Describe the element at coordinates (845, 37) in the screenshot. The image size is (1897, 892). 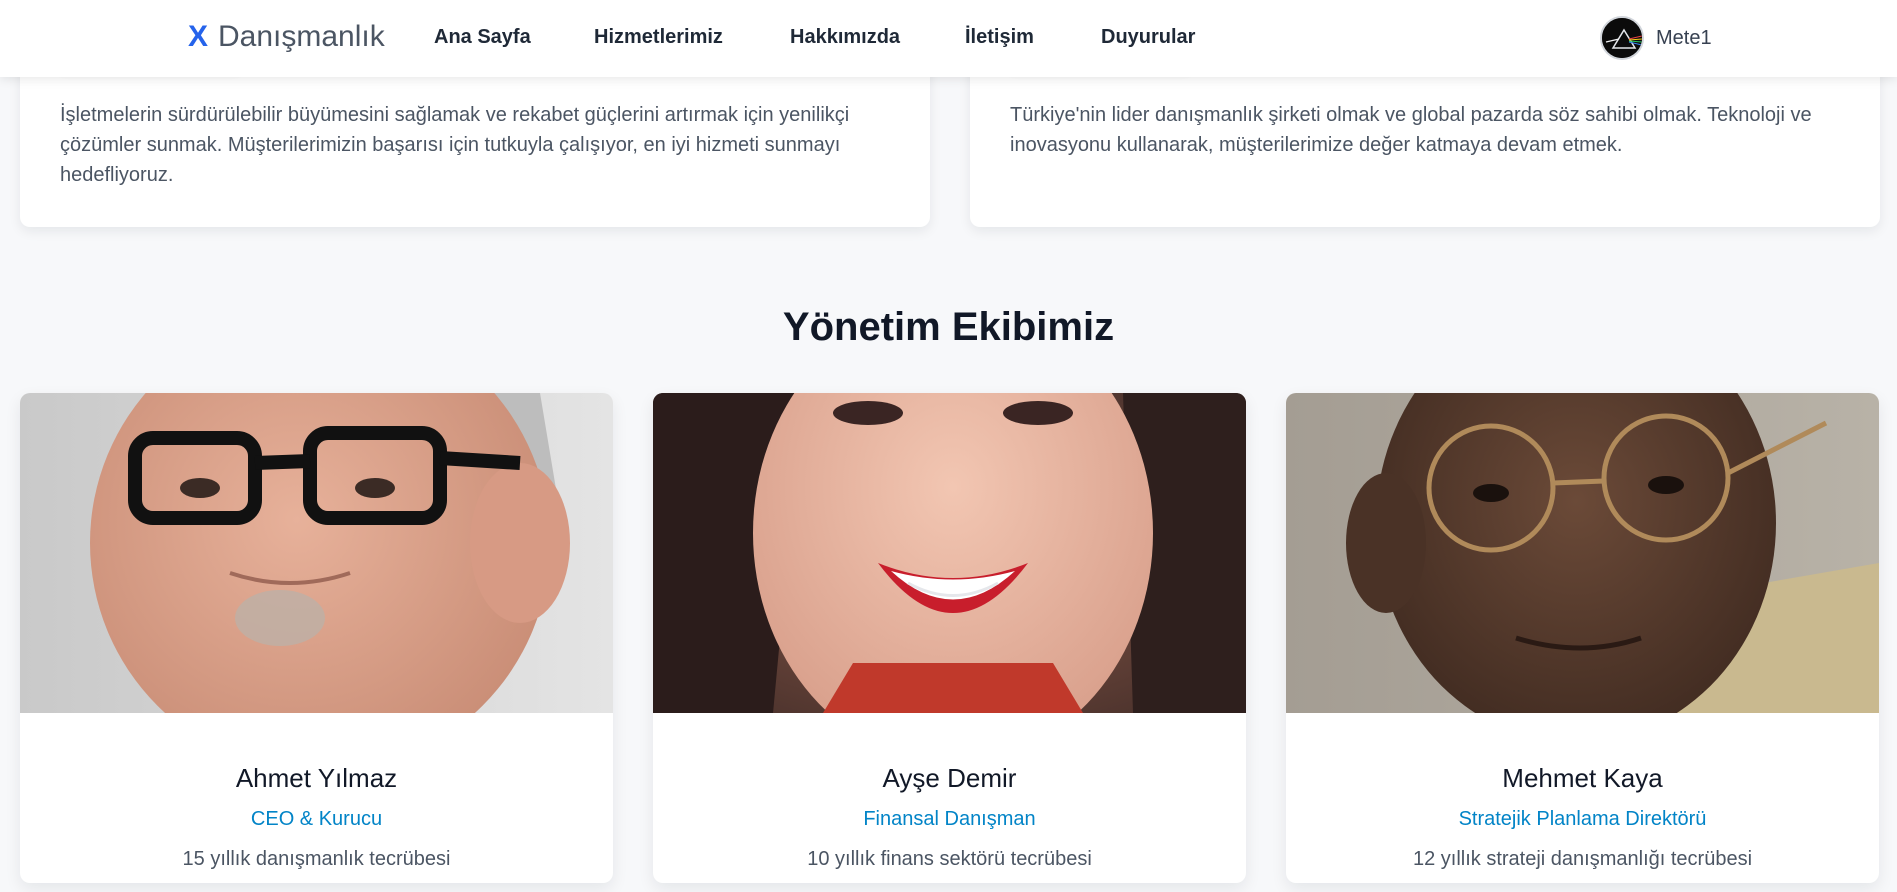
I see `nav-item-hakkimizda: Hakkımızda` at that location.